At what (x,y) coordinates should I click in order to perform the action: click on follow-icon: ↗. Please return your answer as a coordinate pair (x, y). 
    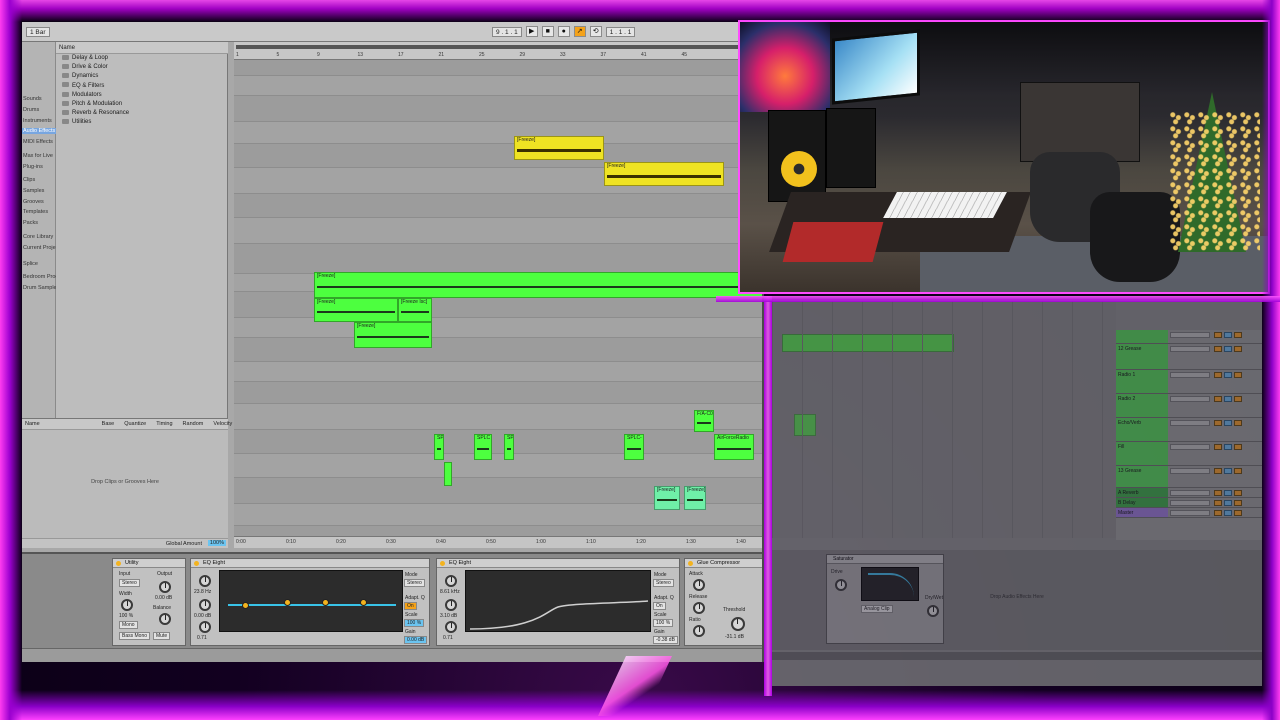
    Looking at the image, I should click on (579, 31).